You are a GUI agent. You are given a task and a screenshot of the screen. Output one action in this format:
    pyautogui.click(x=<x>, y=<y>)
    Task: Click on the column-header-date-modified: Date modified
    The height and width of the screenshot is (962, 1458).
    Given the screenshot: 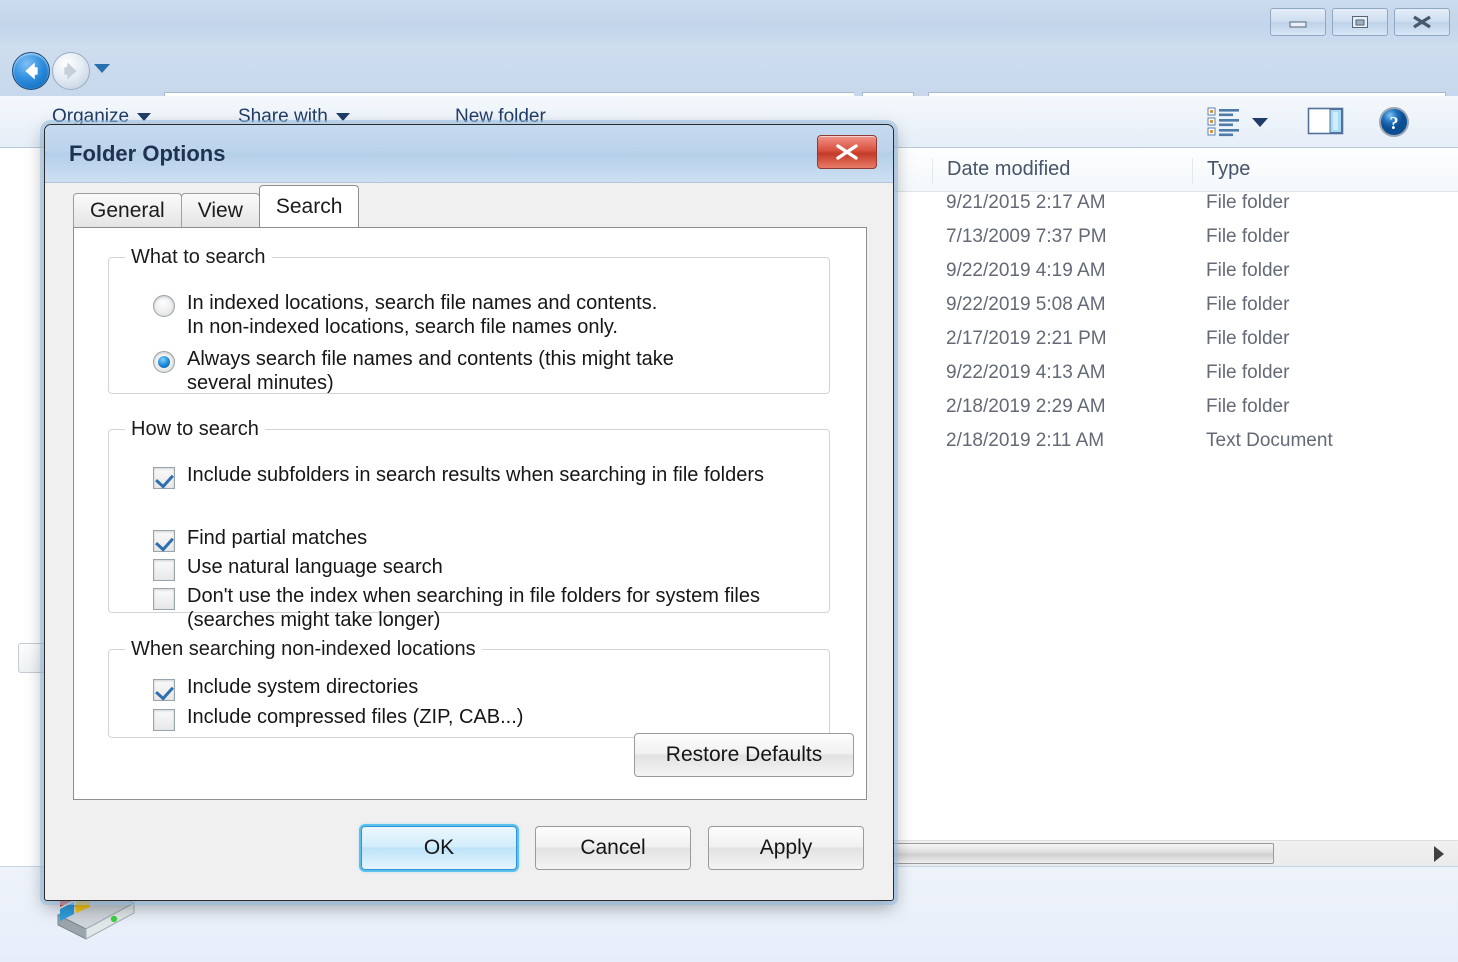 What is the action you would take?
    pyautogui.click(x=1062, y=171)
    